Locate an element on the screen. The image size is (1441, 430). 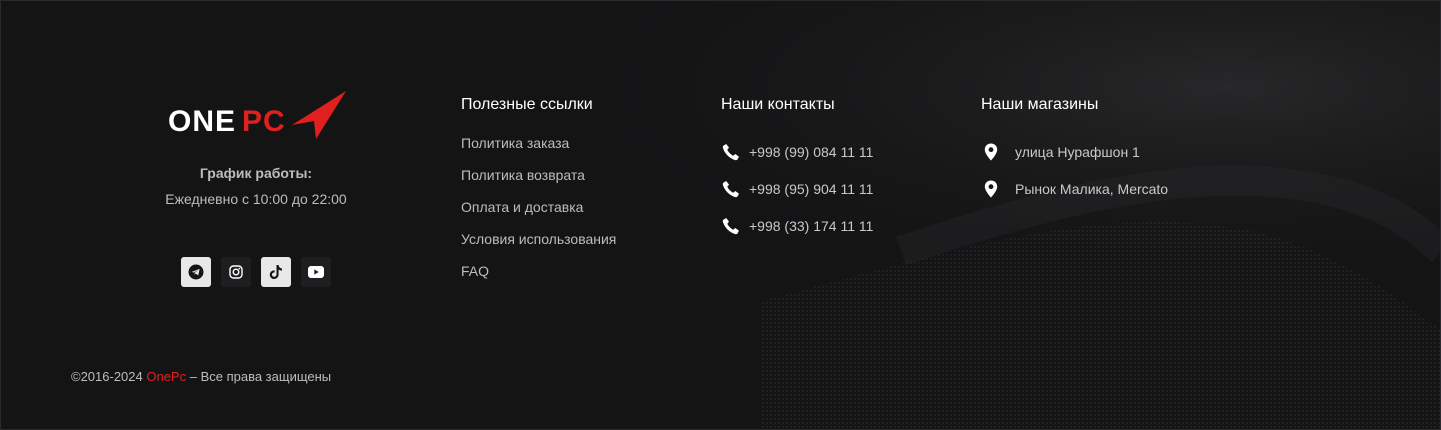
telegram-button is located at coordinates (196, 272).